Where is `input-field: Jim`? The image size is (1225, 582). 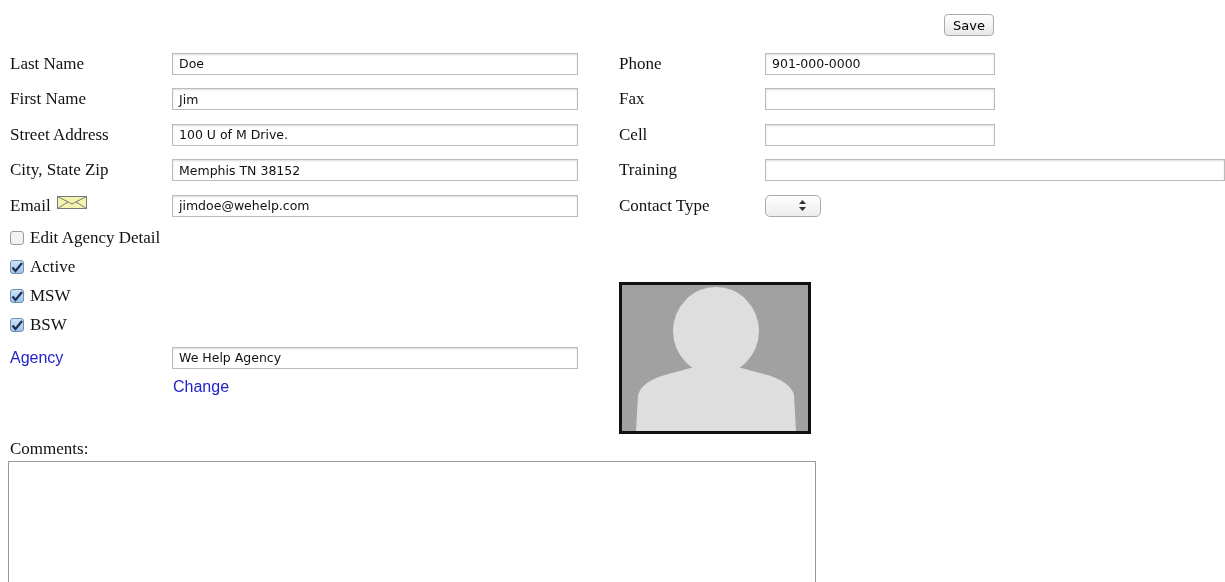 input-field: Jim is located at coordinates (375, 99).